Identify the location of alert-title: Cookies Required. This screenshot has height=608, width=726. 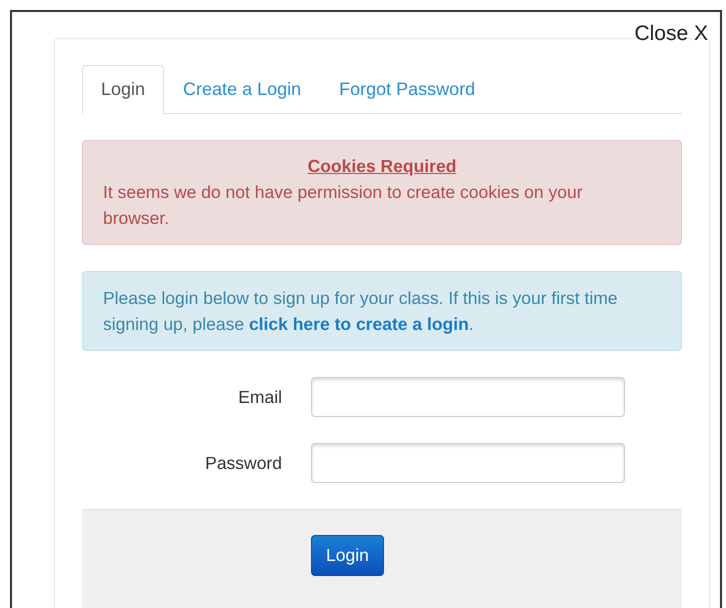
(382, 166).